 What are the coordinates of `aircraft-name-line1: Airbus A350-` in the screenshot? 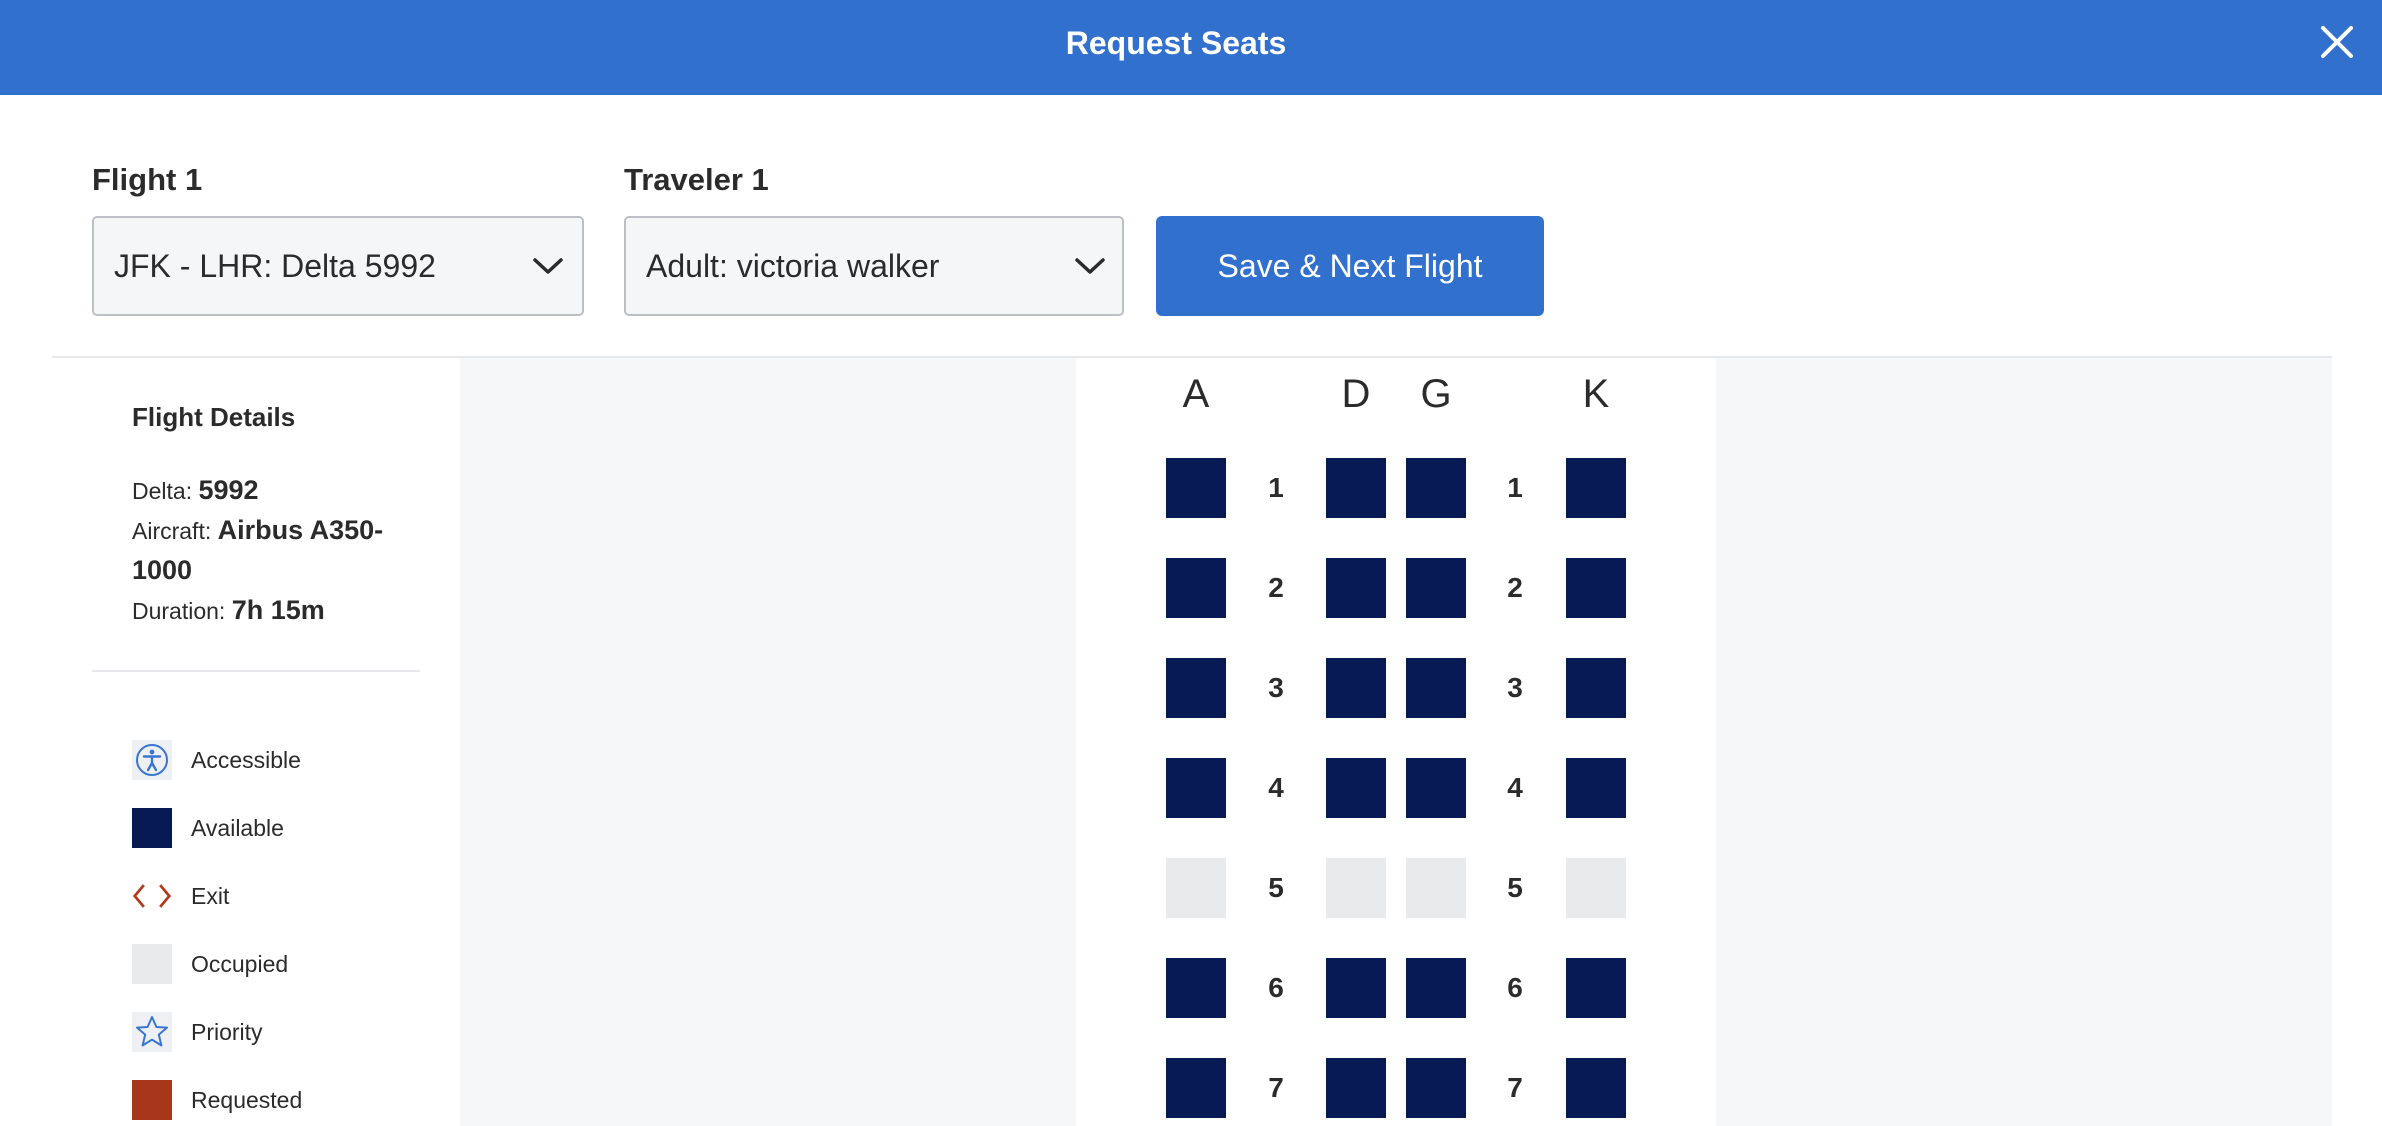 It's located at (300, 530).